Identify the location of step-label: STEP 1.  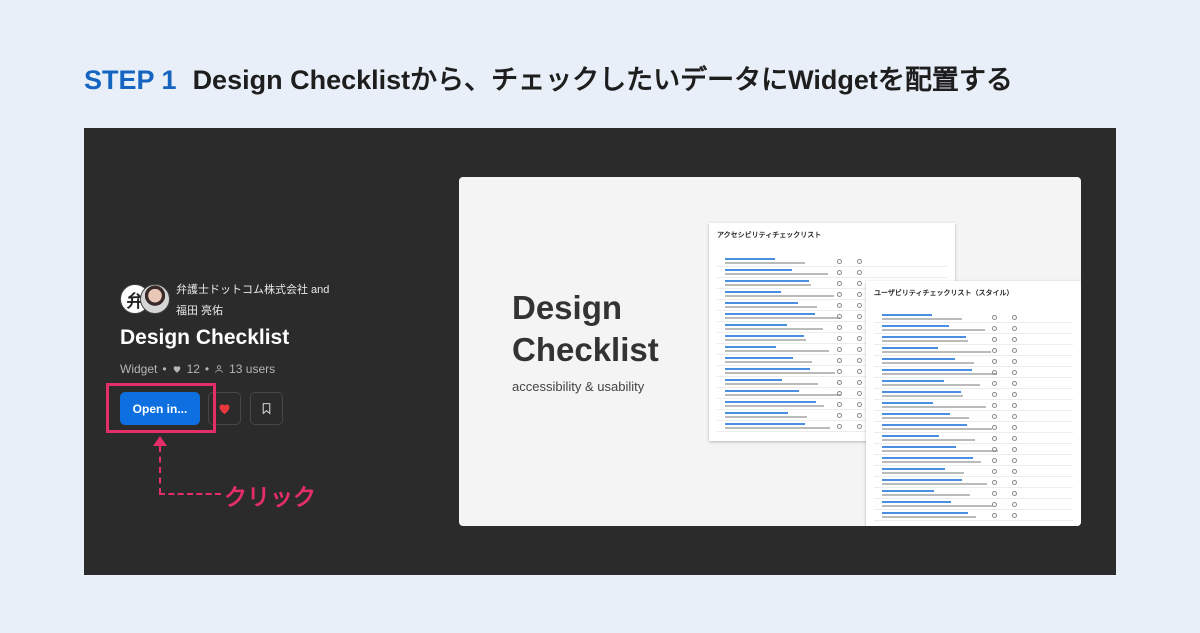
(130, 80).